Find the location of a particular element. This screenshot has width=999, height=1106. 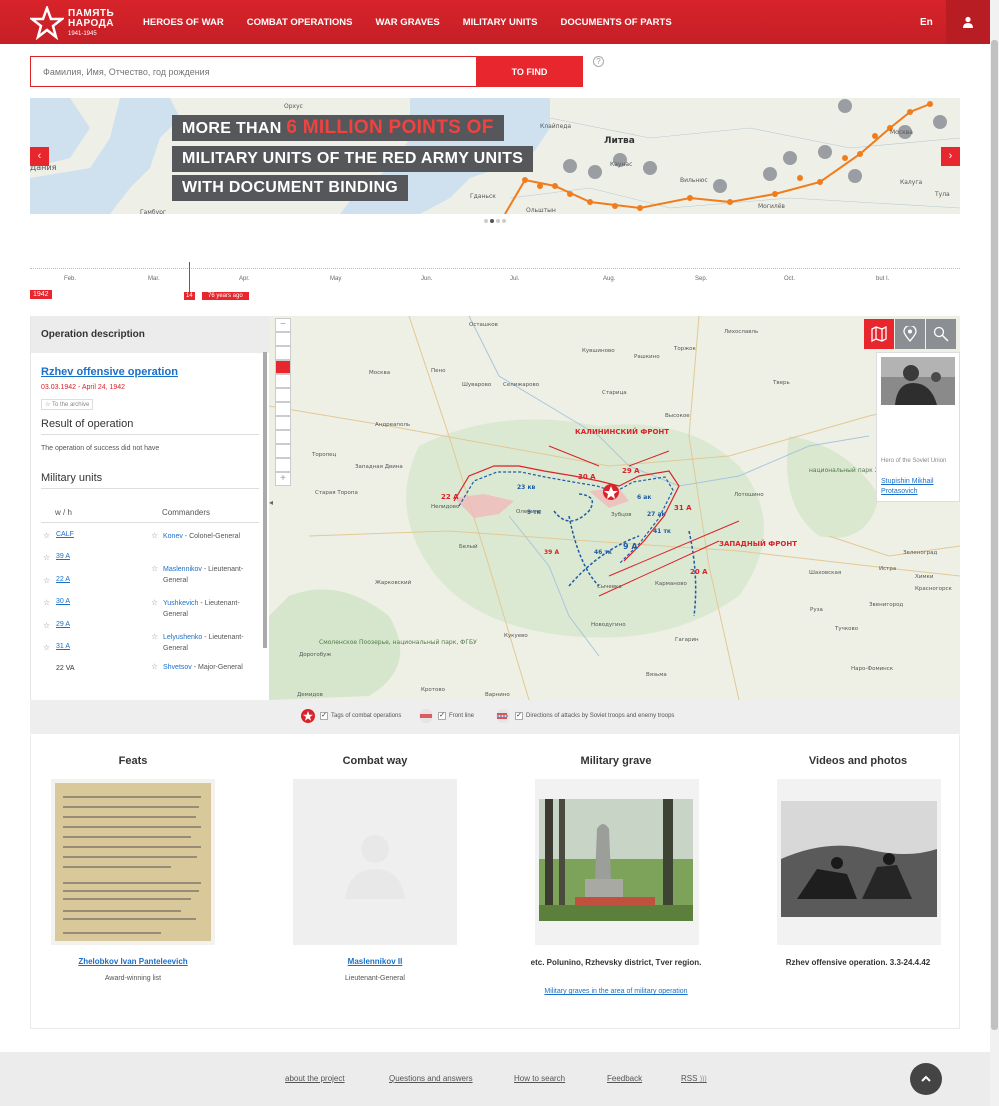

banner-dot-active is located at coordinates (492, 221).